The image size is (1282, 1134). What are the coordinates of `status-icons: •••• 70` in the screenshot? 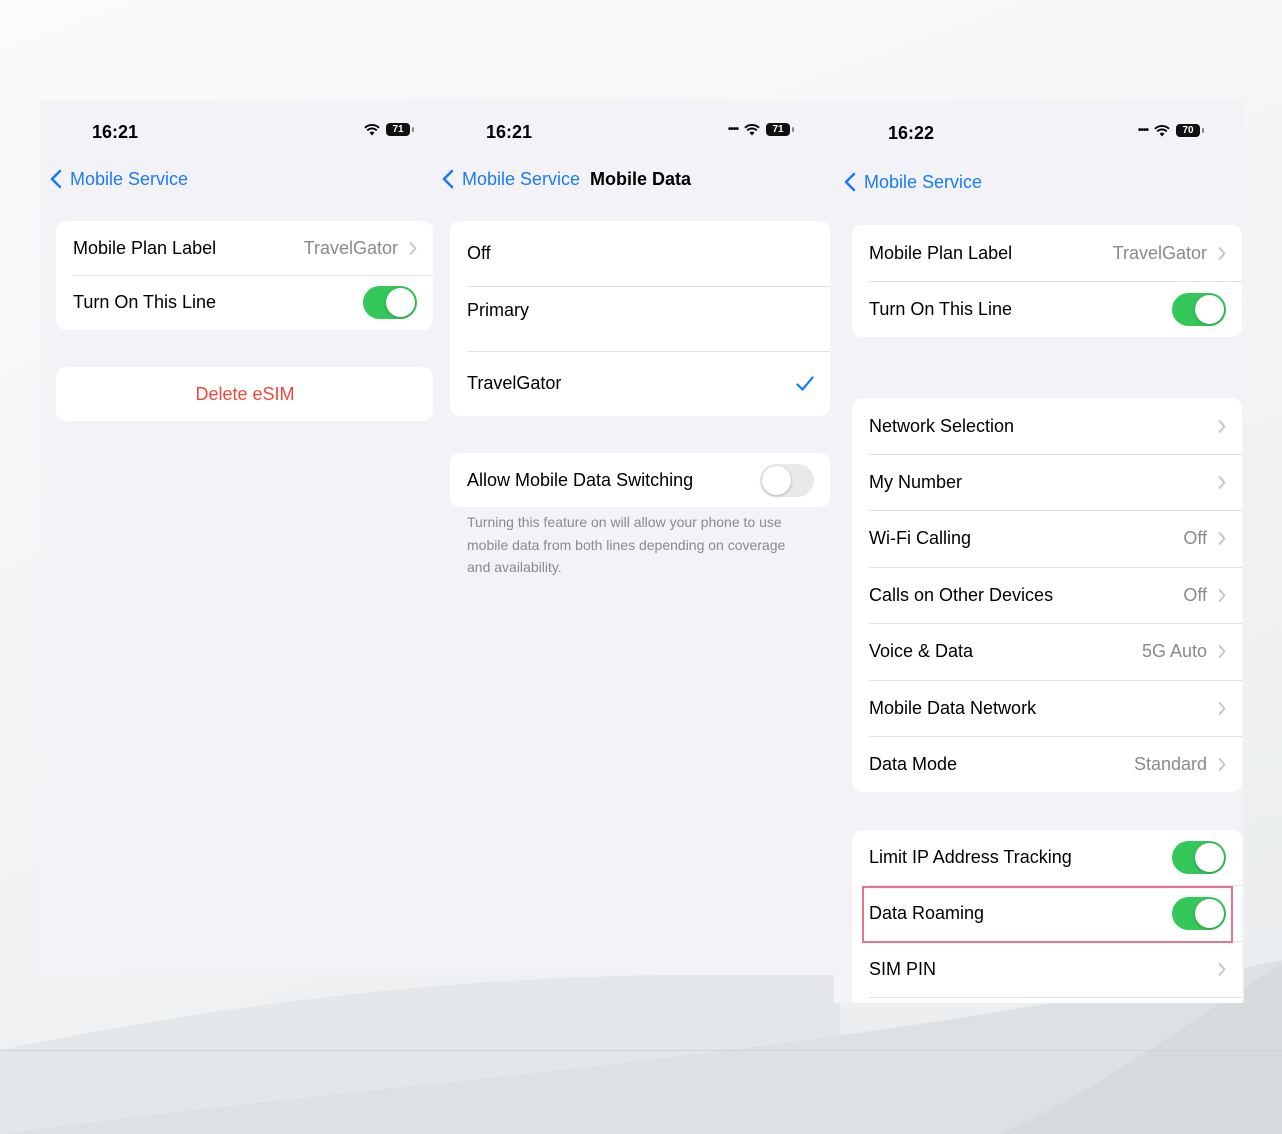 It's located at (1171, 130).